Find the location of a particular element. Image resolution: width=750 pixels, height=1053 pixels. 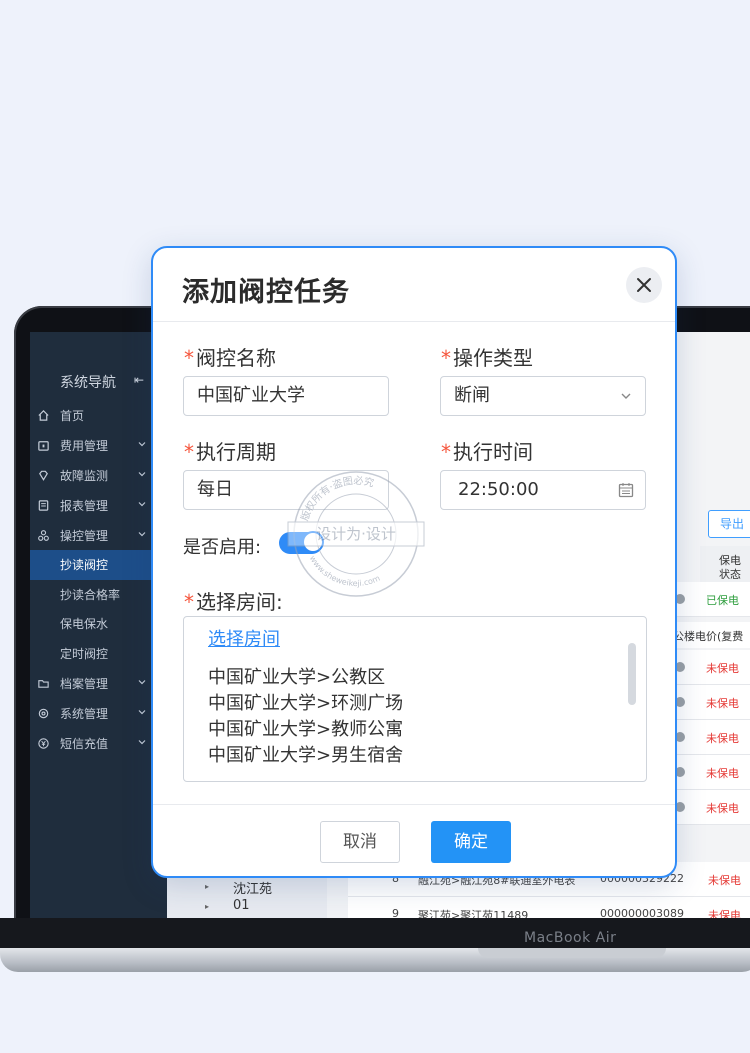

sidebar-item-label: 档案管理 is located at coordinates (84, 683).